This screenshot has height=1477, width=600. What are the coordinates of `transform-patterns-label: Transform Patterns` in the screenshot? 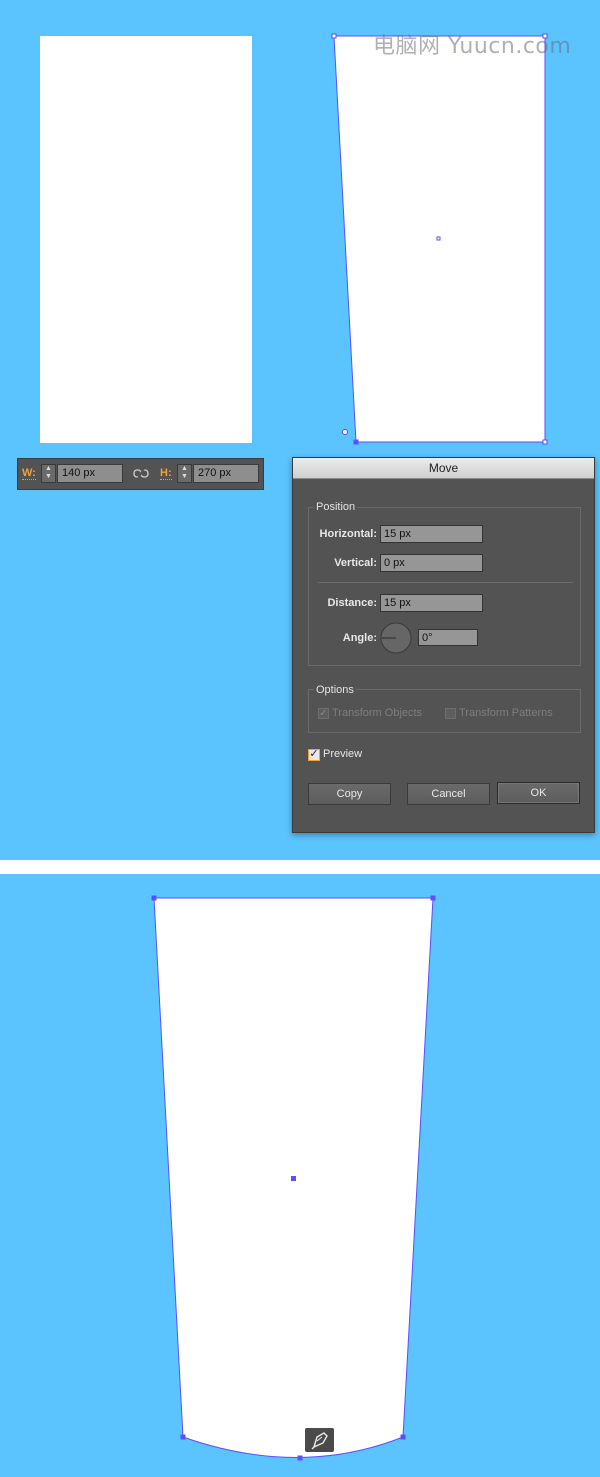 It's located at (506, 713).